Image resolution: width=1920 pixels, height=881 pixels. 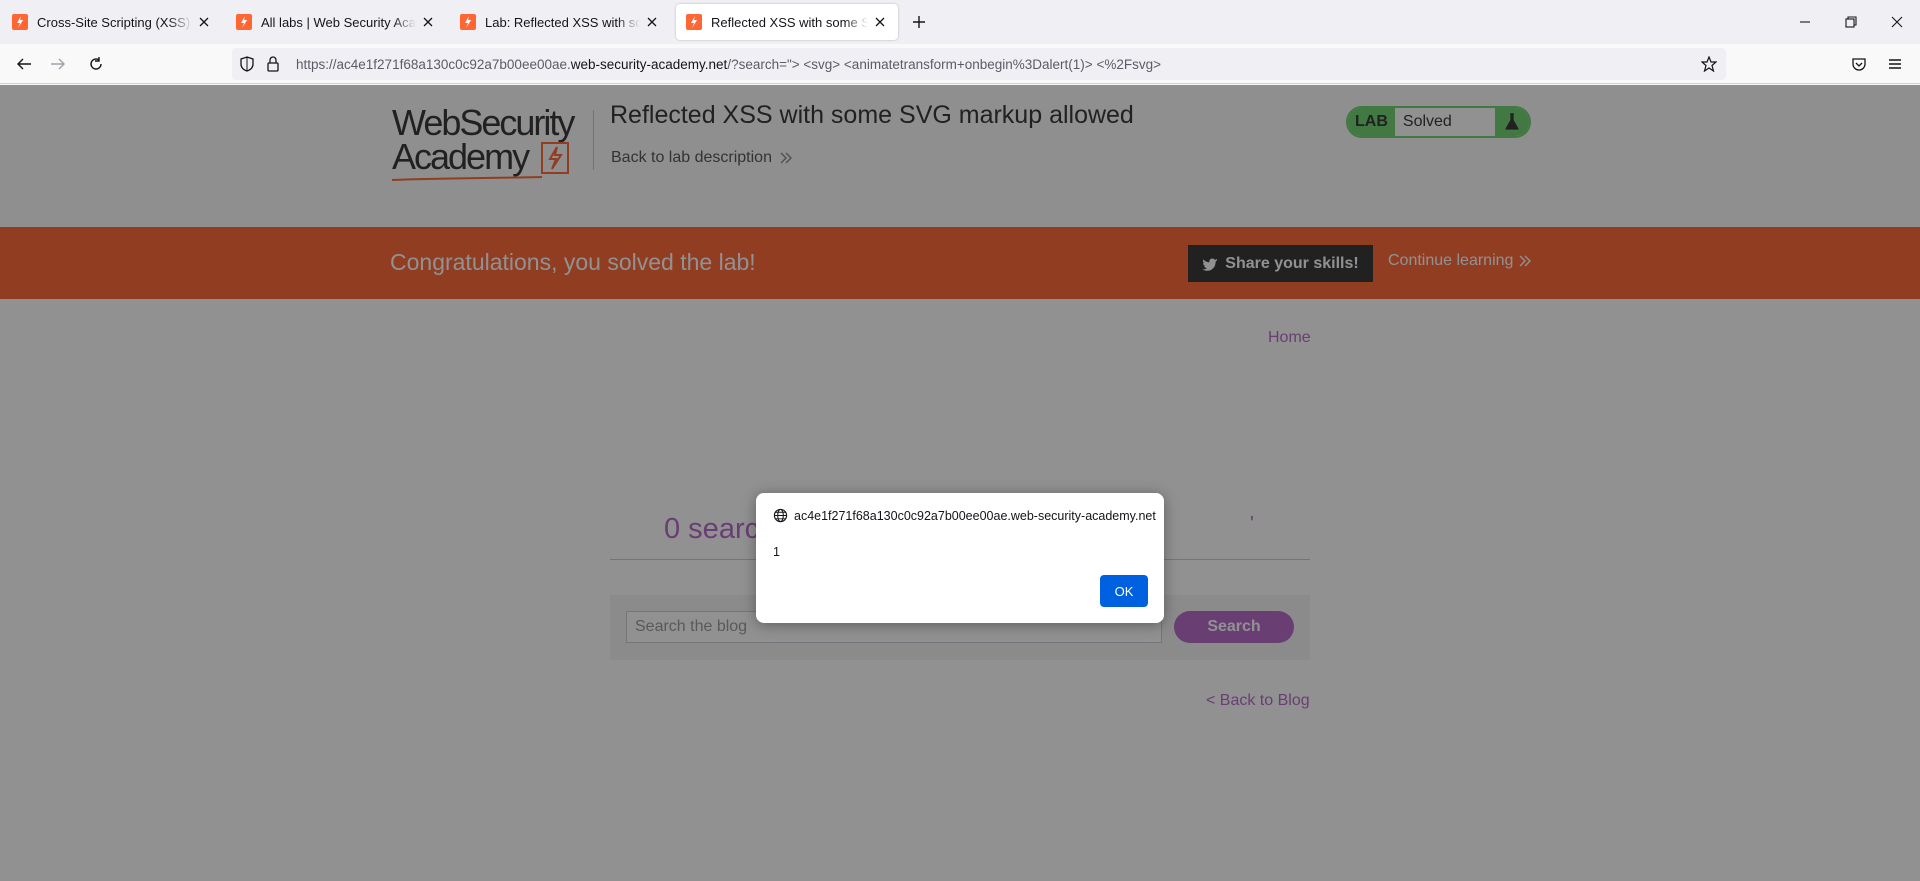 I want to click on tab-title: All labs | Web Security Academy, so click(x=338, y=22).